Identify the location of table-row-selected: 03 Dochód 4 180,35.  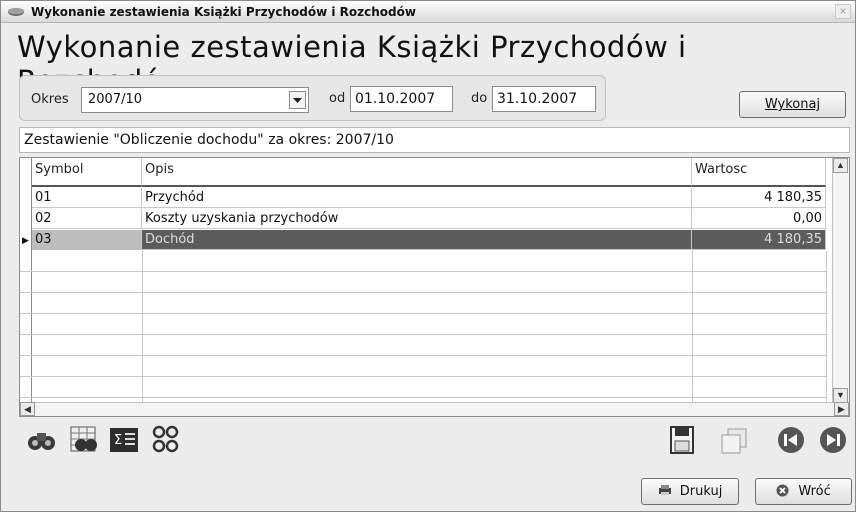
(429, 240).